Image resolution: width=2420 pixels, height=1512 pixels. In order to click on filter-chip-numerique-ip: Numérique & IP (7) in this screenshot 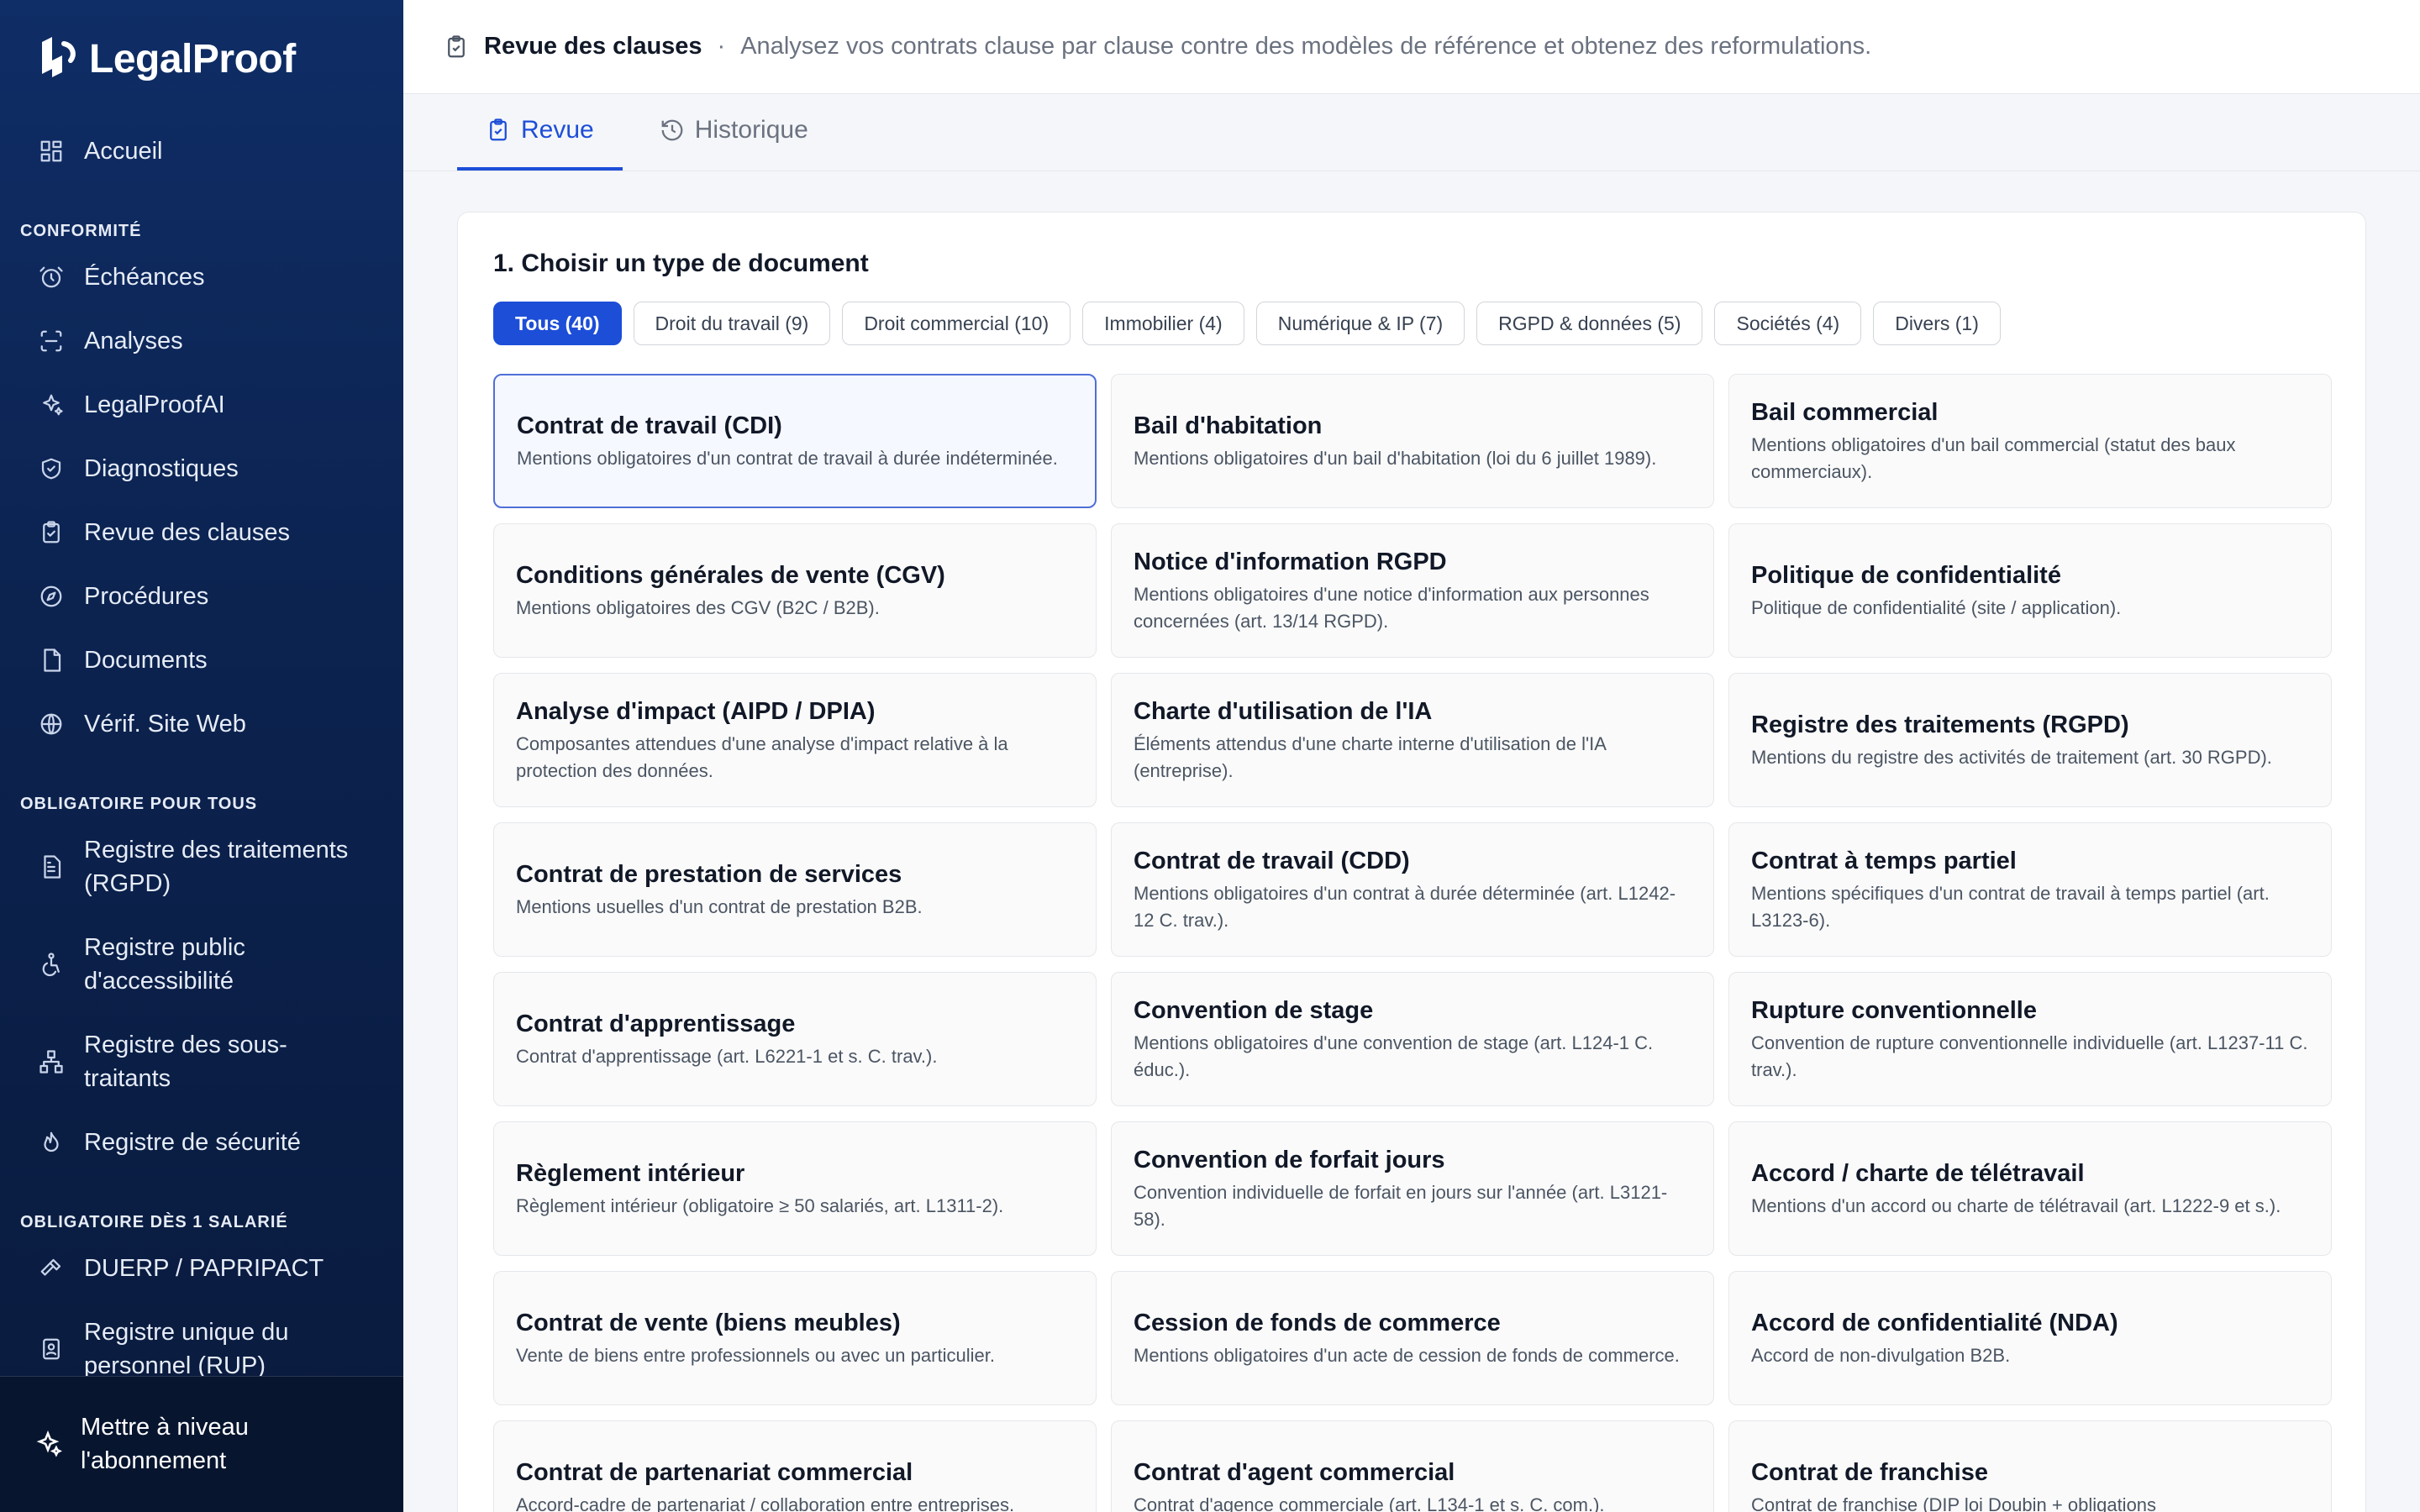, I will do `click(1360, 323)`.